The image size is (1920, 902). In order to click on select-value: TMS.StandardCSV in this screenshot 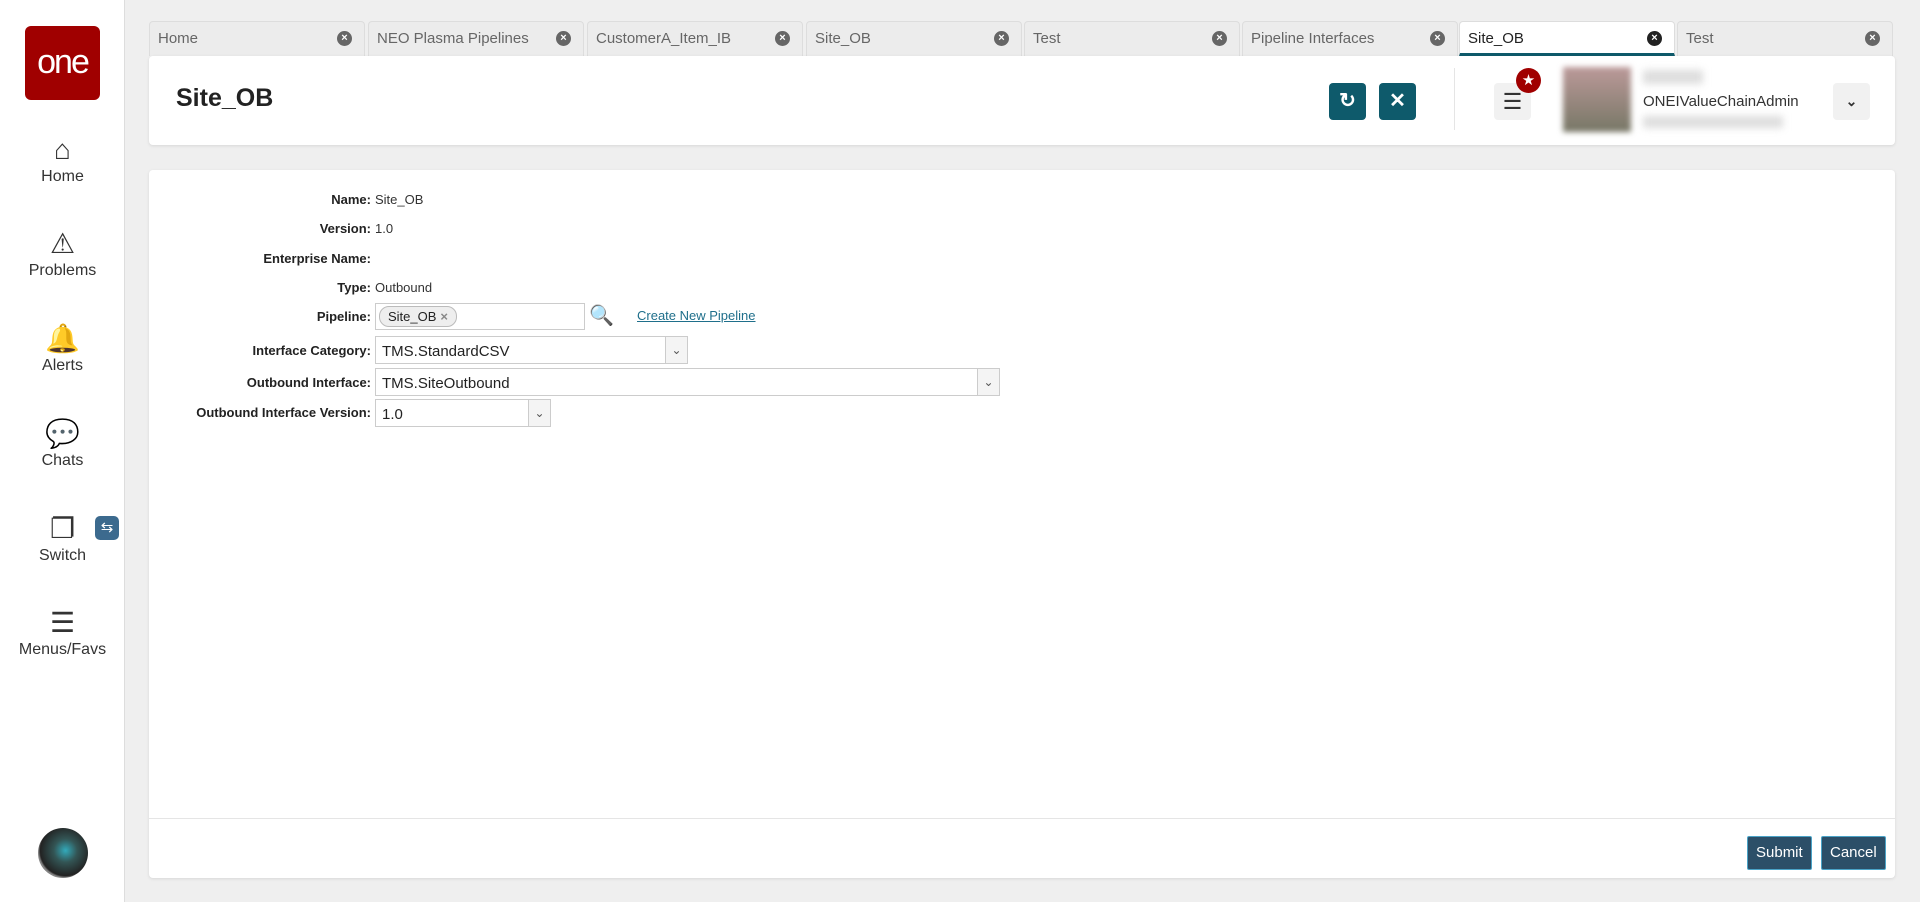, I will do `click(446, 351)`.